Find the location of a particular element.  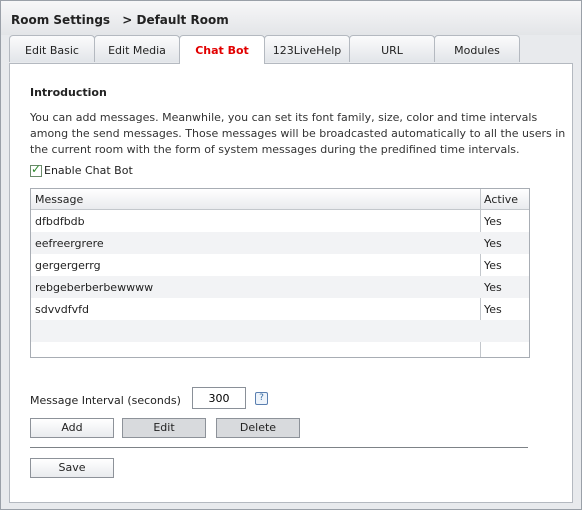

grid-header: Message Active is located at coordinates (280, 199).